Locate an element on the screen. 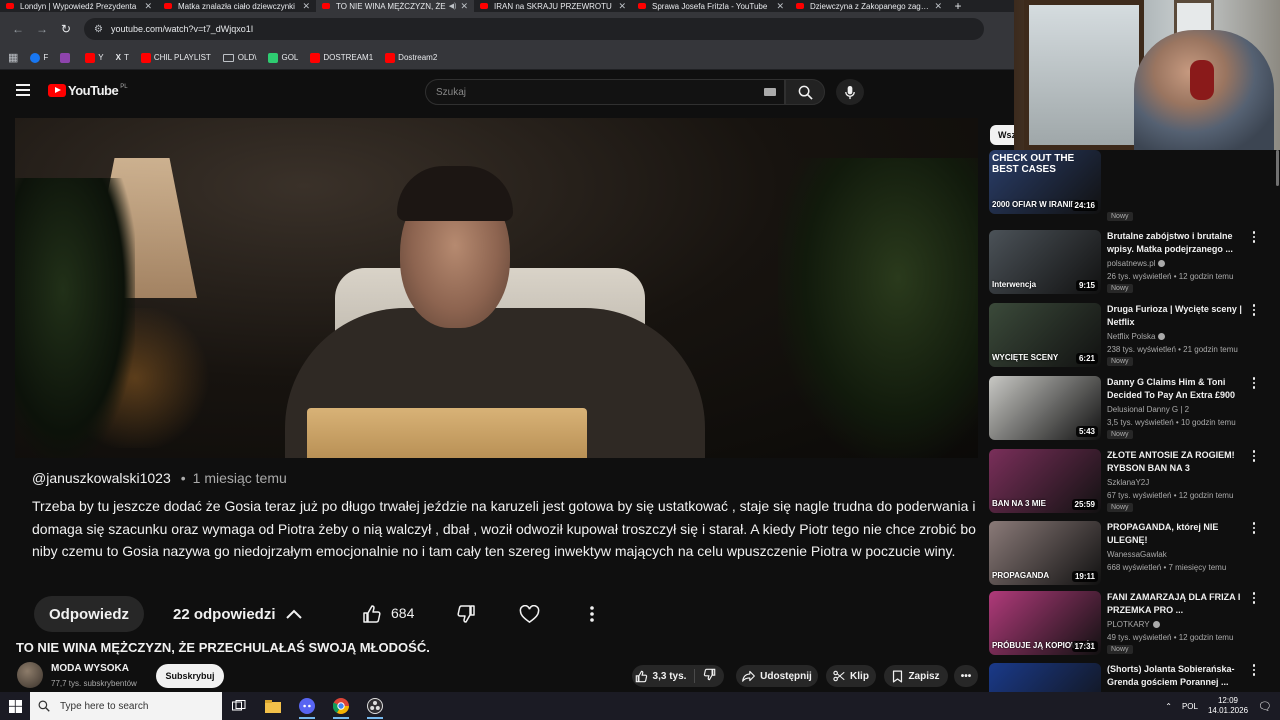 The height and width of the screenshot is (720, 1280). bookmark-folder: OLD\ is located at coordinates (239, 57).